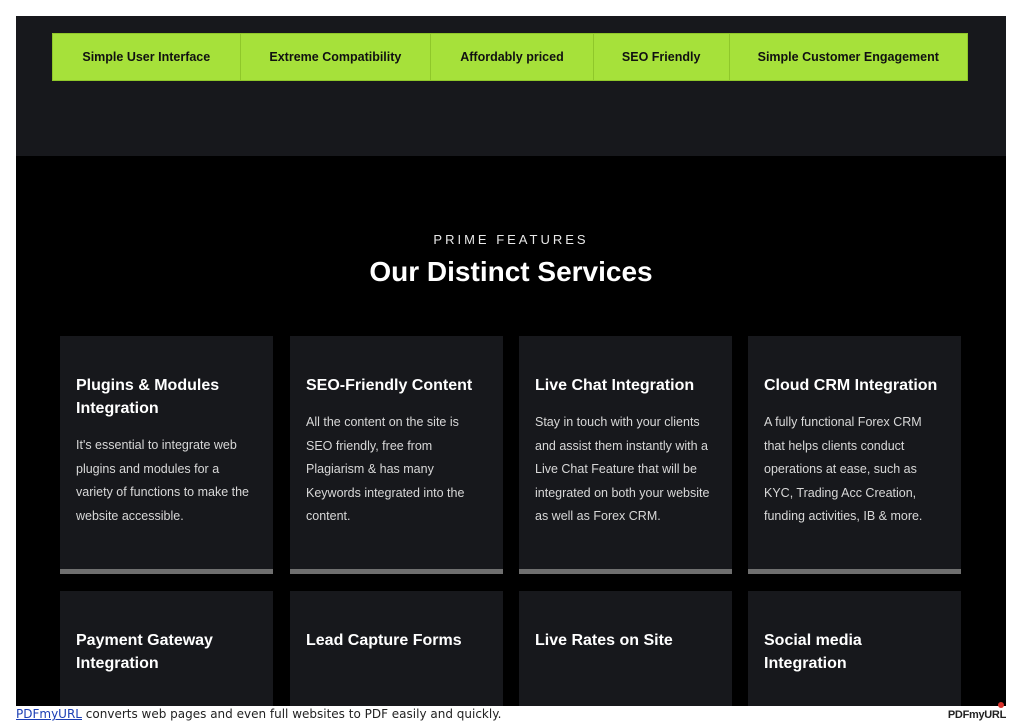 Image resolution: width=1023 pixels, height=723 pixels. I want to click on card-title: SEO-Friendly Content, so click(389, 385).